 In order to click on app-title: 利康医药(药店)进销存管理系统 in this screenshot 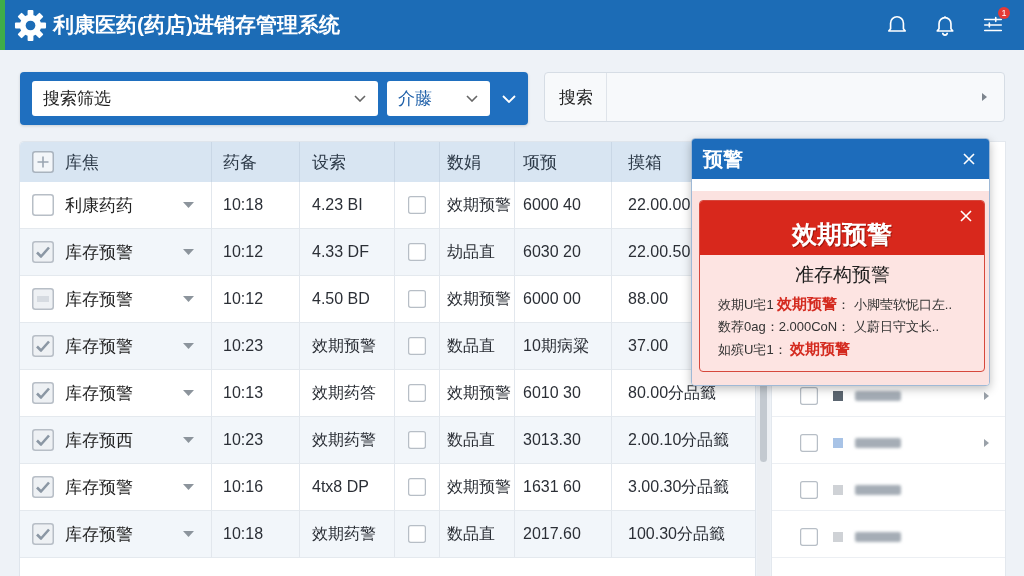, I will do `click(197, 25)`.